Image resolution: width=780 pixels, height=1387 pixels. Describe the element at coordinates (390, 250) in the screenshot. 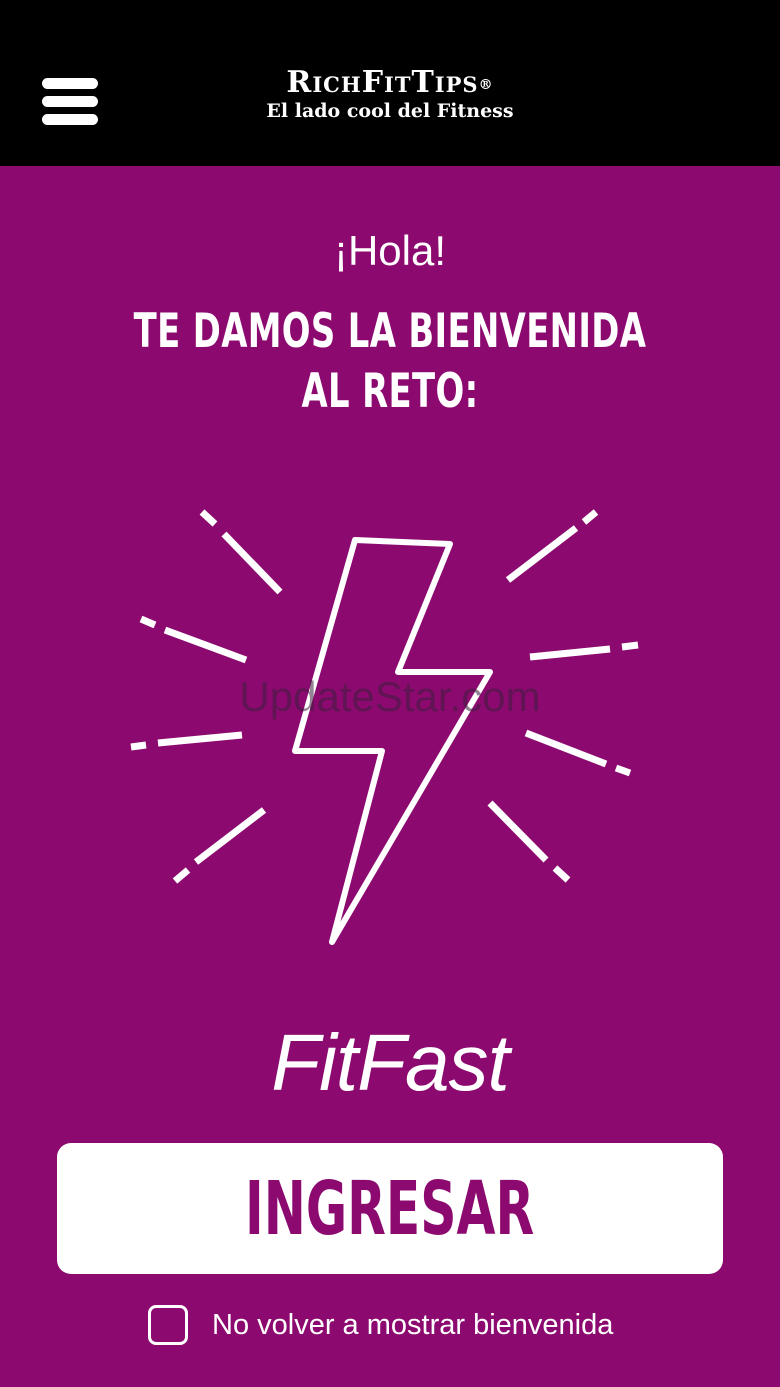

I see `greeting-text: ¡Hola!` at that location.